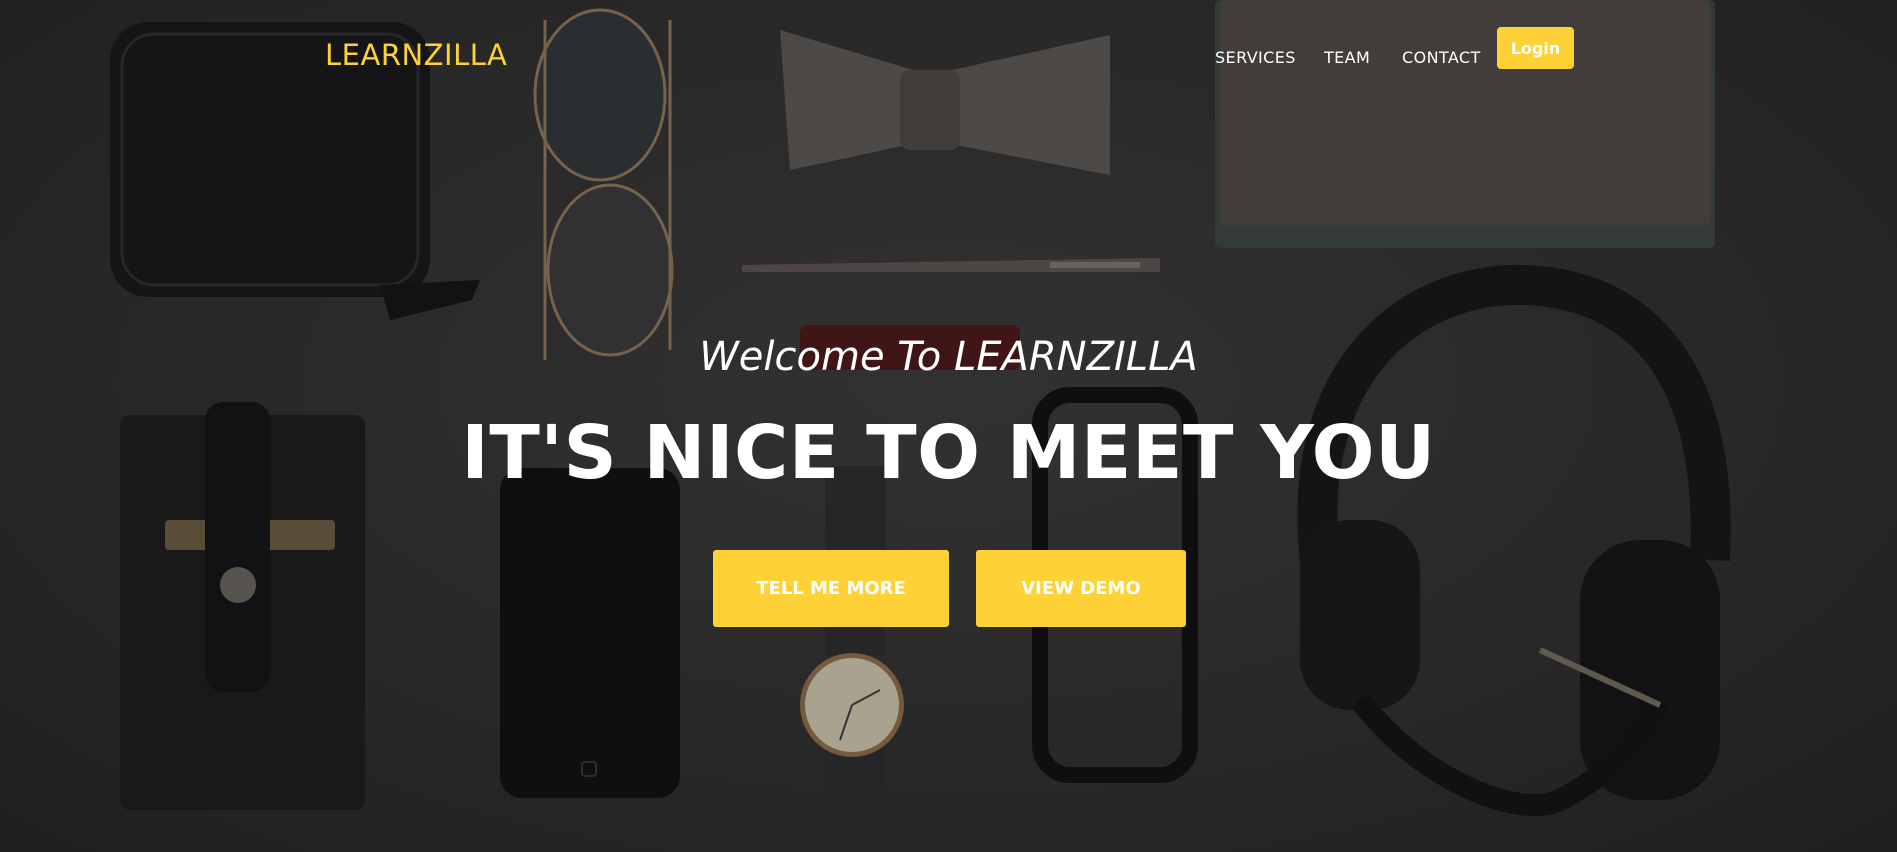  Describe the element at coordinates (948, 453) in the screenshot. I see `hero-headline: IT'S NICE TO MEET YOU` at that location.